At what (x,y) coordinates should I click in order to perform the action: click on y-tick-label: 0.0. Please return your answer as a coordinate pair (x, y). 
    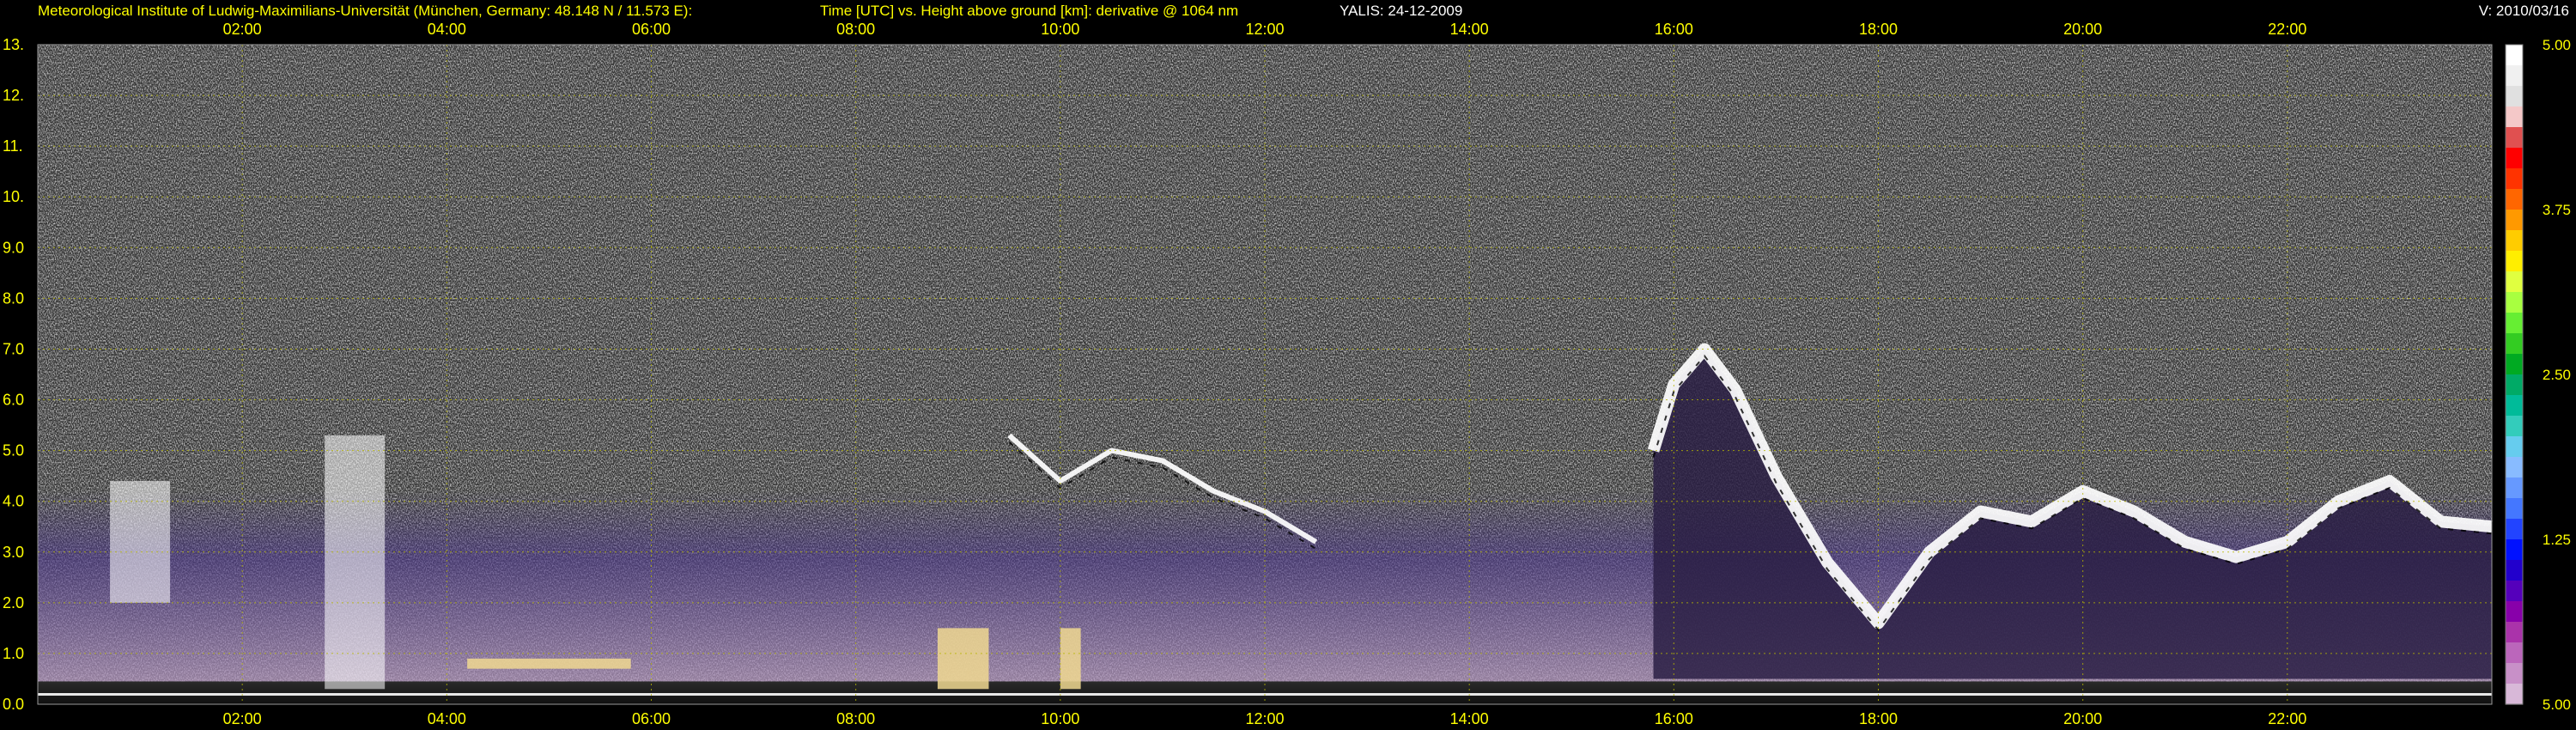
    Looking at the image, I should click on (13, 704).